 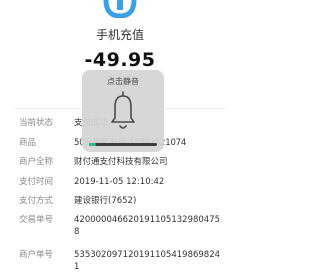 What do you see at coordinates (92, 144) in the screenshot?
I see `volume-level-fill` at bounding box center [92, 144].